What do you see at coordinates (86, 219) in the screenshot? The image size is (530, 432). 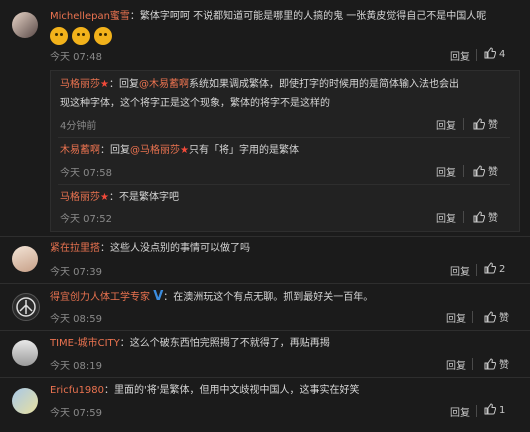 I see `timestamp: 今天 07:52` at bounding box center [86, 219].